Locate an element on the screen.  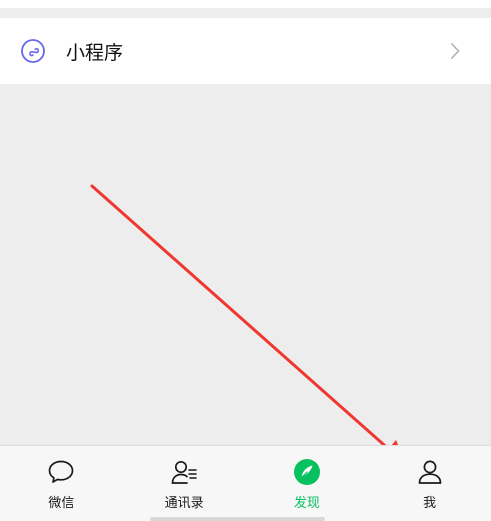
compass-icon is located at coordinates (307, 472).